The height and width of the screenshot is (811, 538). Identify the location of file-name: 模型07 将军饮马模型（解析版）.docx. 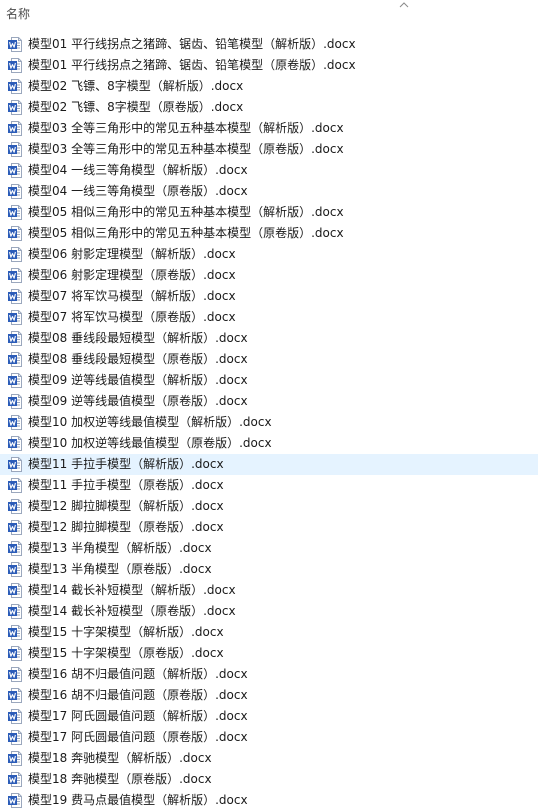
(132, 296).